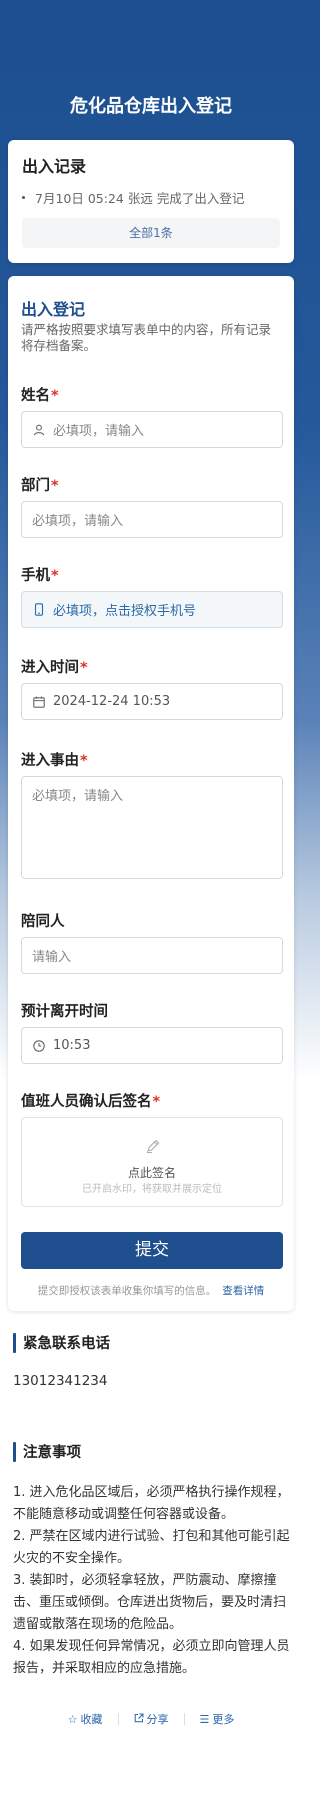 This screenshot has height=1802, width=320. What do you see at coordinates (200, 198) in the screenshot?
I see `record-action: 完成了出入登记` at bounding box center [200, 198].